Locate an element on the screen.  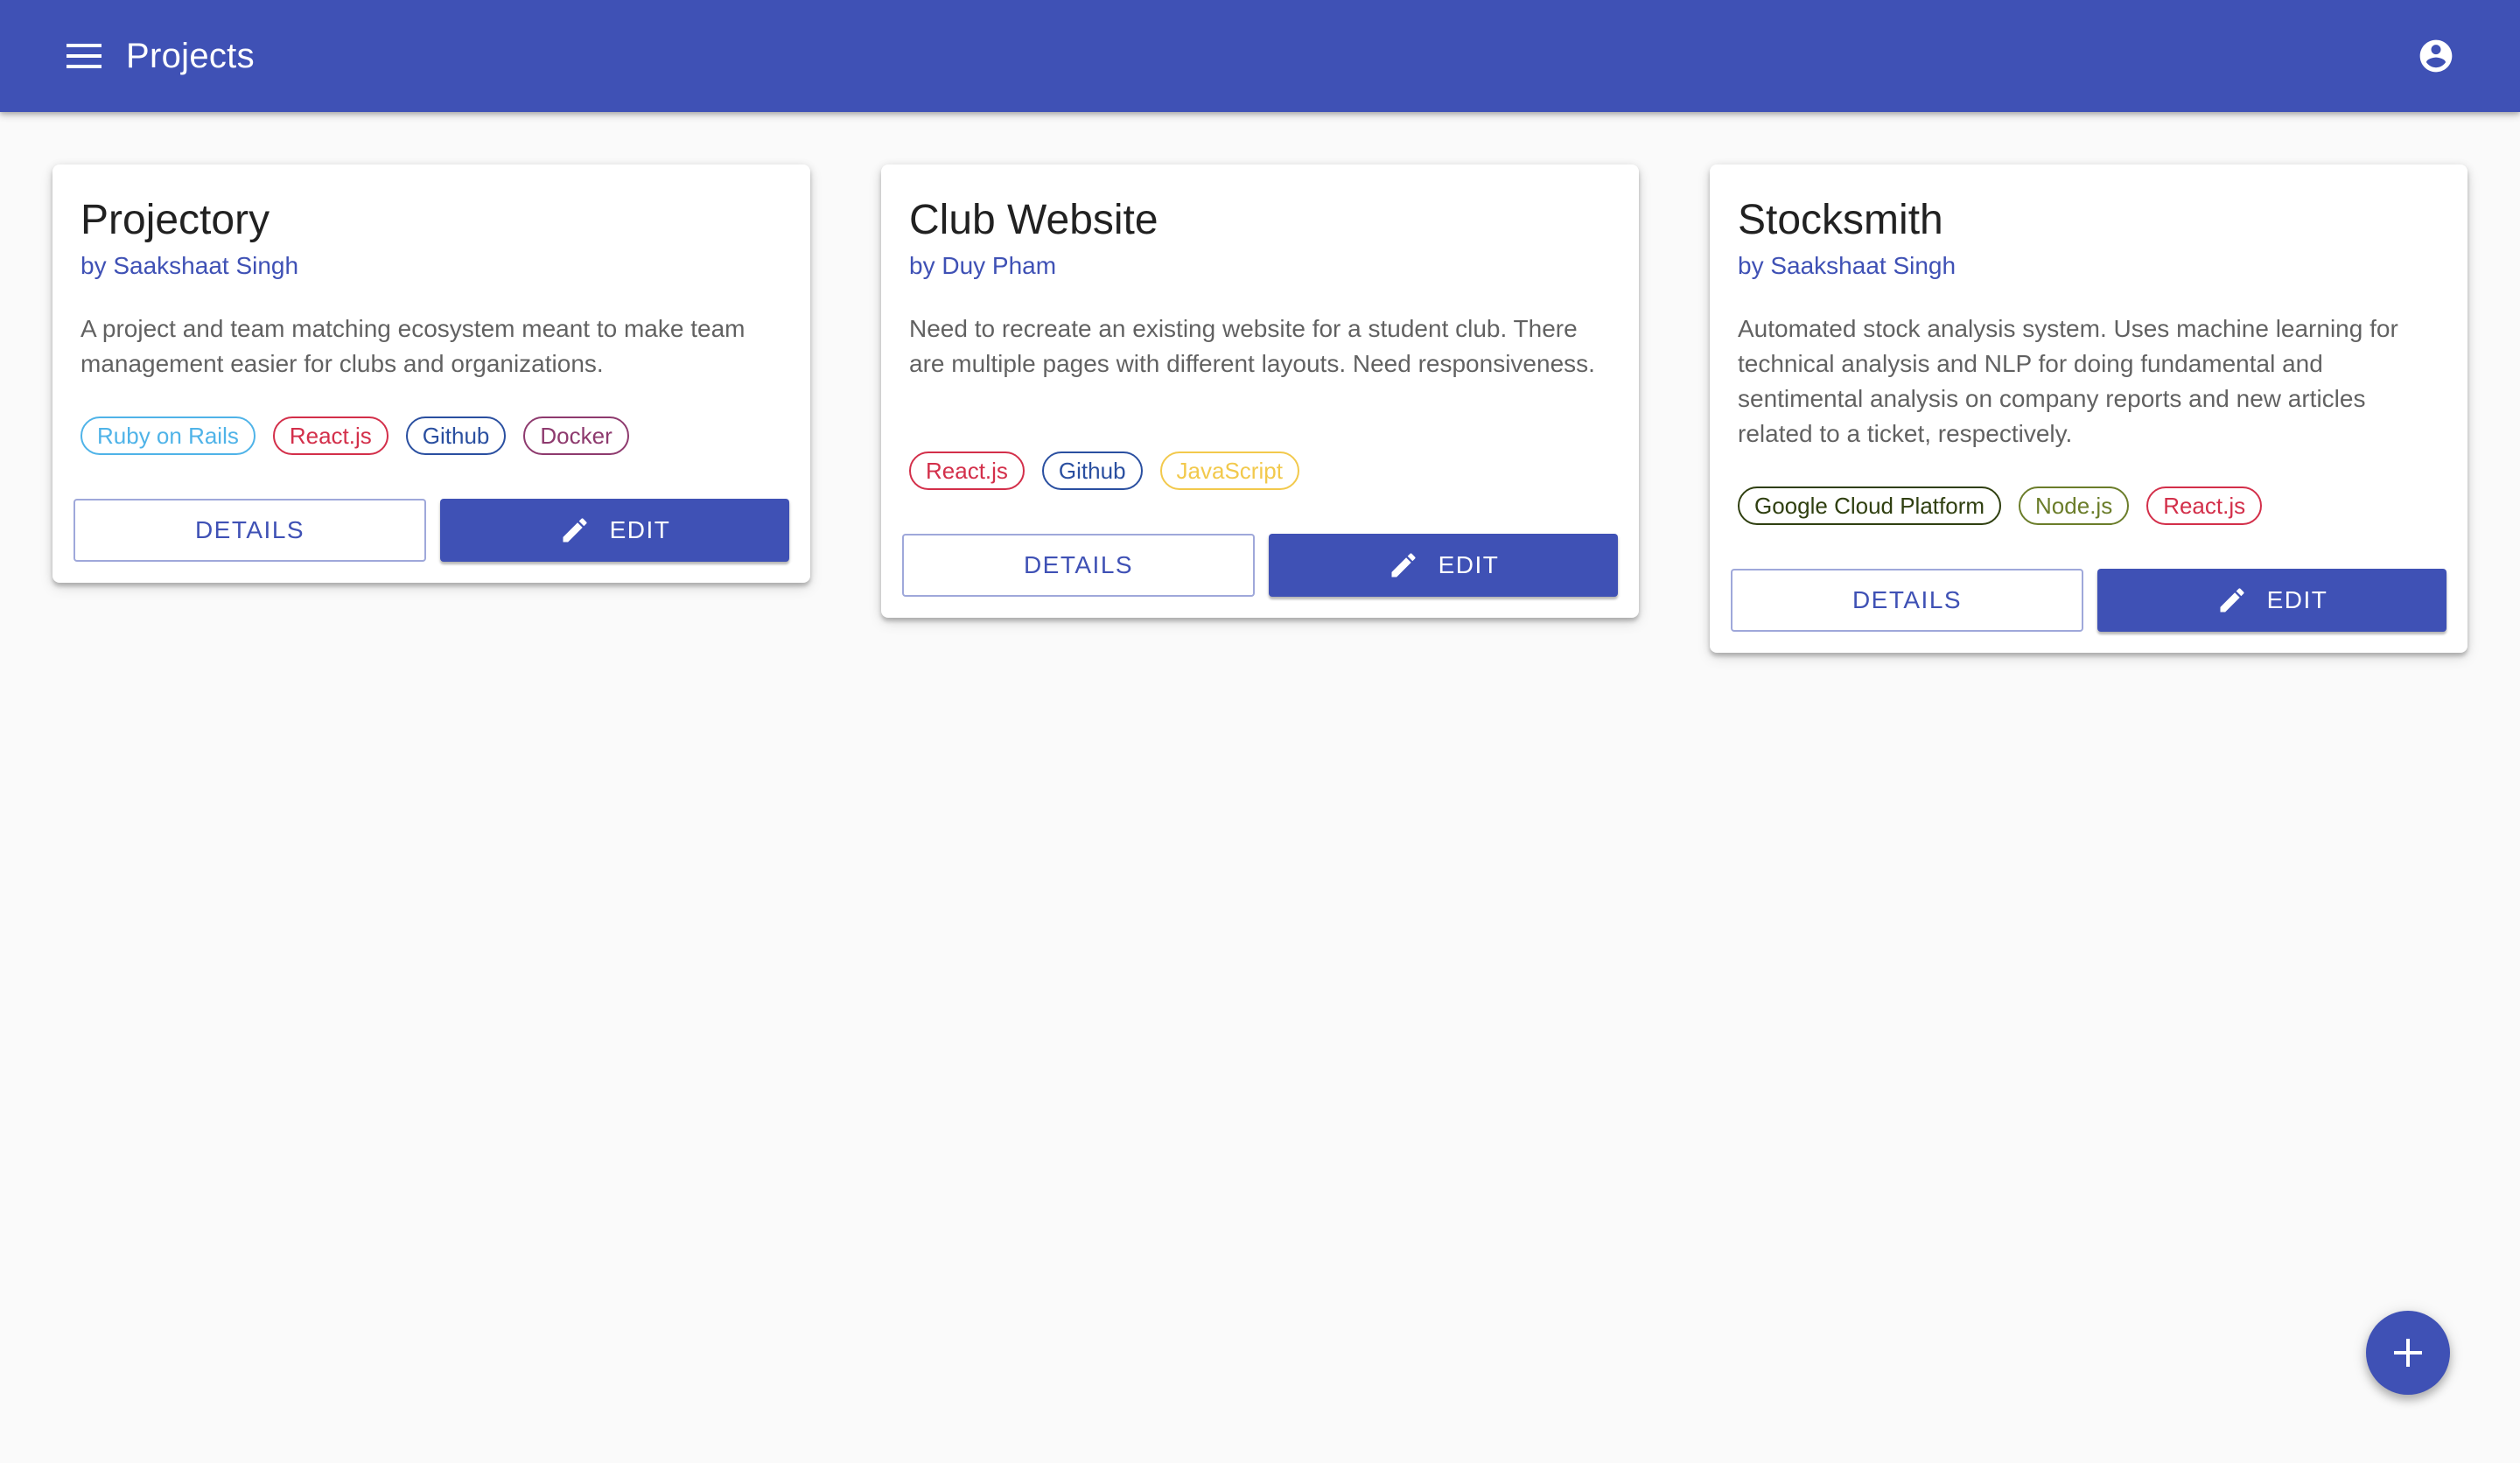
account-button is located at coordinates (2436, 56).